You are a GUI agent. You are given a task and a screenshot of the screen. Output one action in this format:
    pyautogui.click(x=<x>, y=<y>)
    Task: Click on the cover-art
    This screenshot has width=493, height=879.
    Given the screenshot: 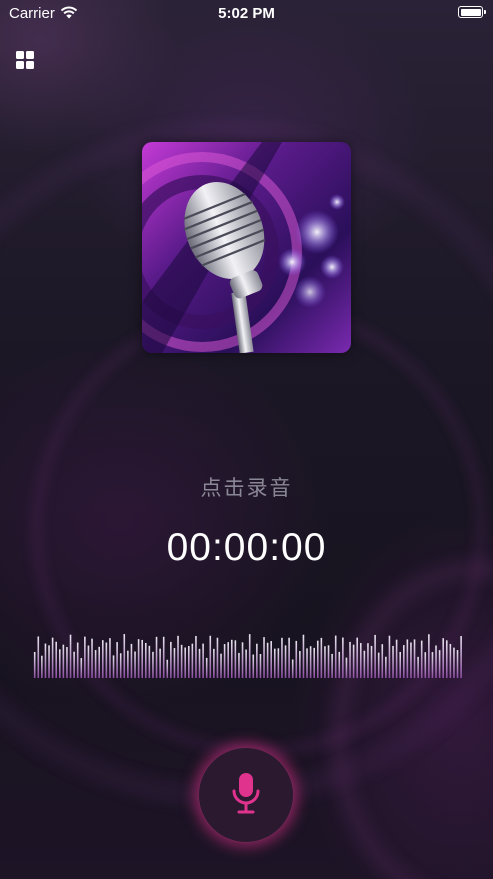 What is the action you would take?
    pyautogui.click(x=246, y=247)
    